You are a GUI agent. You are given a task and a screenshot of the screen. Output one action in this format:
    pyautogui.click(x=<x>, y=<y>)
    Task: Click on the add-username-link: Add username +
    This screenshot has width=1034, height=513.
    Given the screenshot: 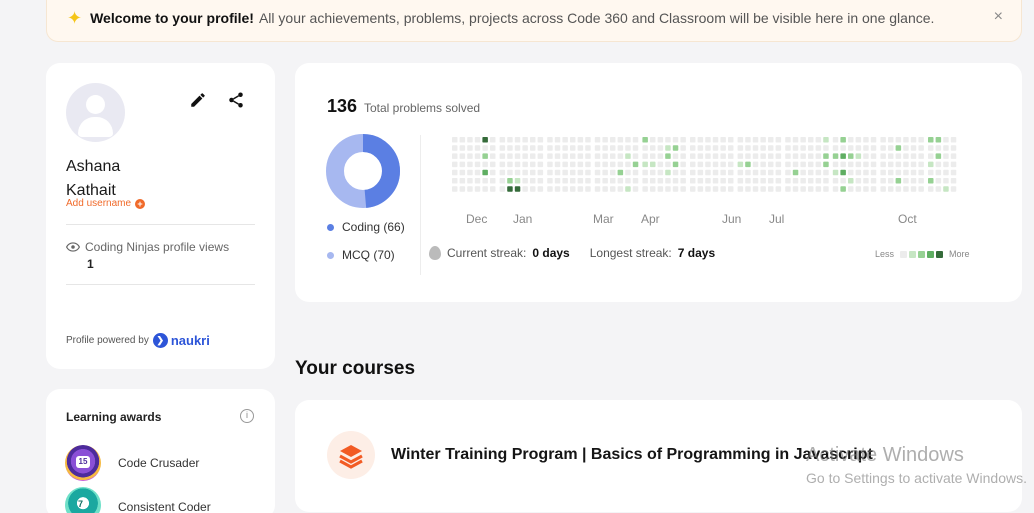 What is the action you would take?
    pyautogui.click(x=106, y=203)
    